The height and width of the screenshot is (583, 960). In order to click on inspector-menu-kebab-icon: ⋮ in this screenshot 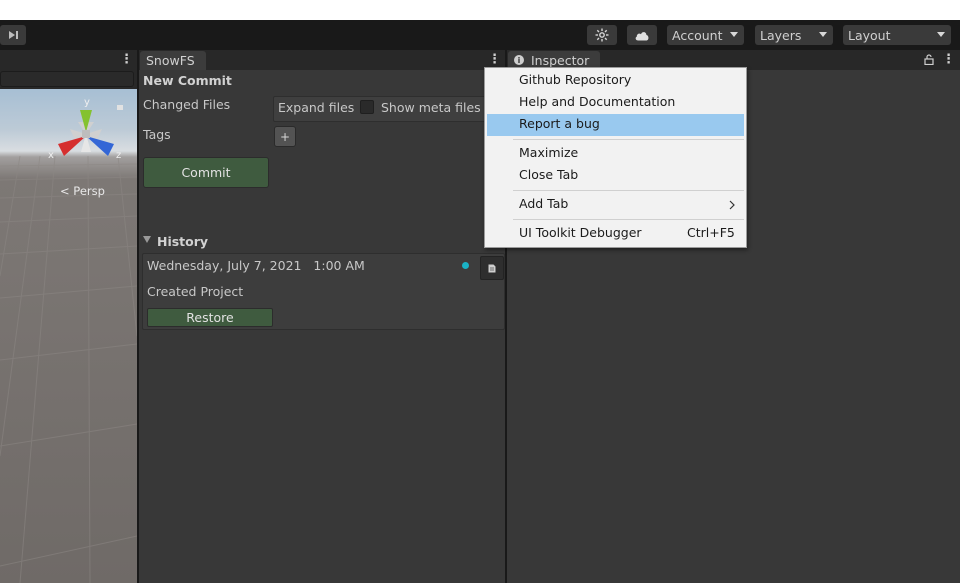, I will do `click(948, 59)`.